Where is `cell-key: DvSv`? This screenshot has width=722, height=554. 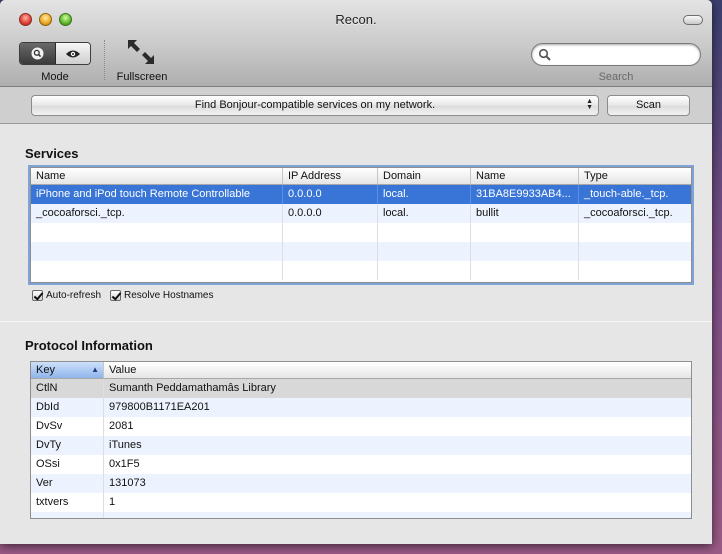
cell-key: DvSv is located at coordinates (67, 426).